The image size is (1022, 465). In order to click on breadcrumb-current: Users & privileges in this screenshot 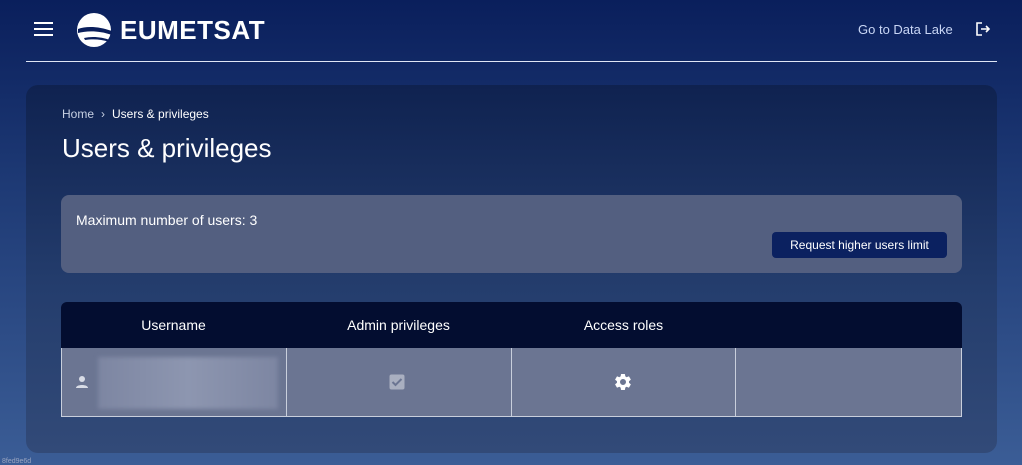, I will do `click(160, 114)`.